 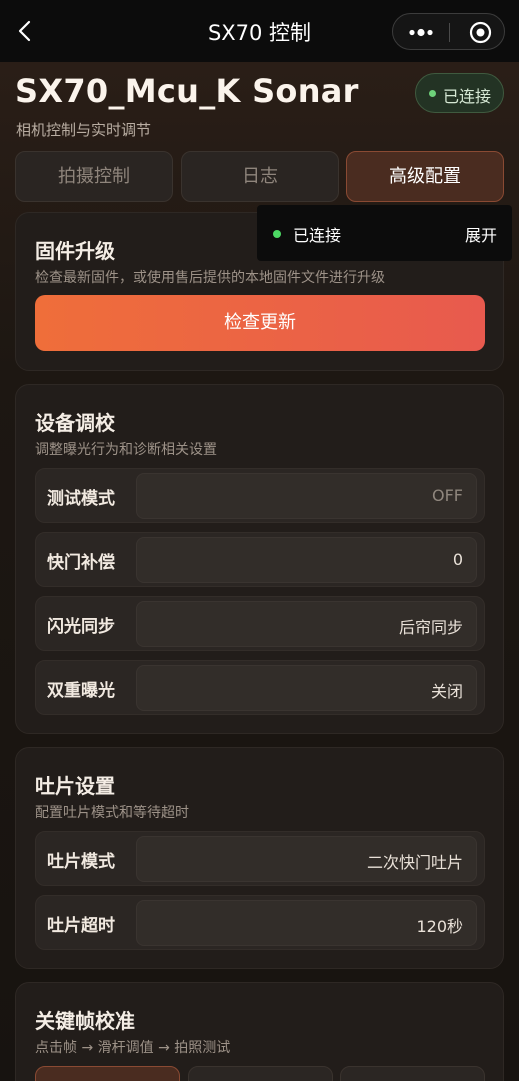 I want to click on setting-row-eject-mode: 吐片模式 二次快门吐片, so click(x=260, y=858).